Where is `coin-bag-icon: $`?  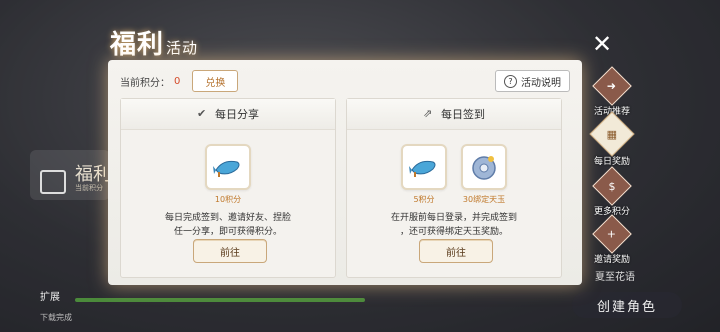
coin-bag-icon: $ is located at coordinates (612, 186).